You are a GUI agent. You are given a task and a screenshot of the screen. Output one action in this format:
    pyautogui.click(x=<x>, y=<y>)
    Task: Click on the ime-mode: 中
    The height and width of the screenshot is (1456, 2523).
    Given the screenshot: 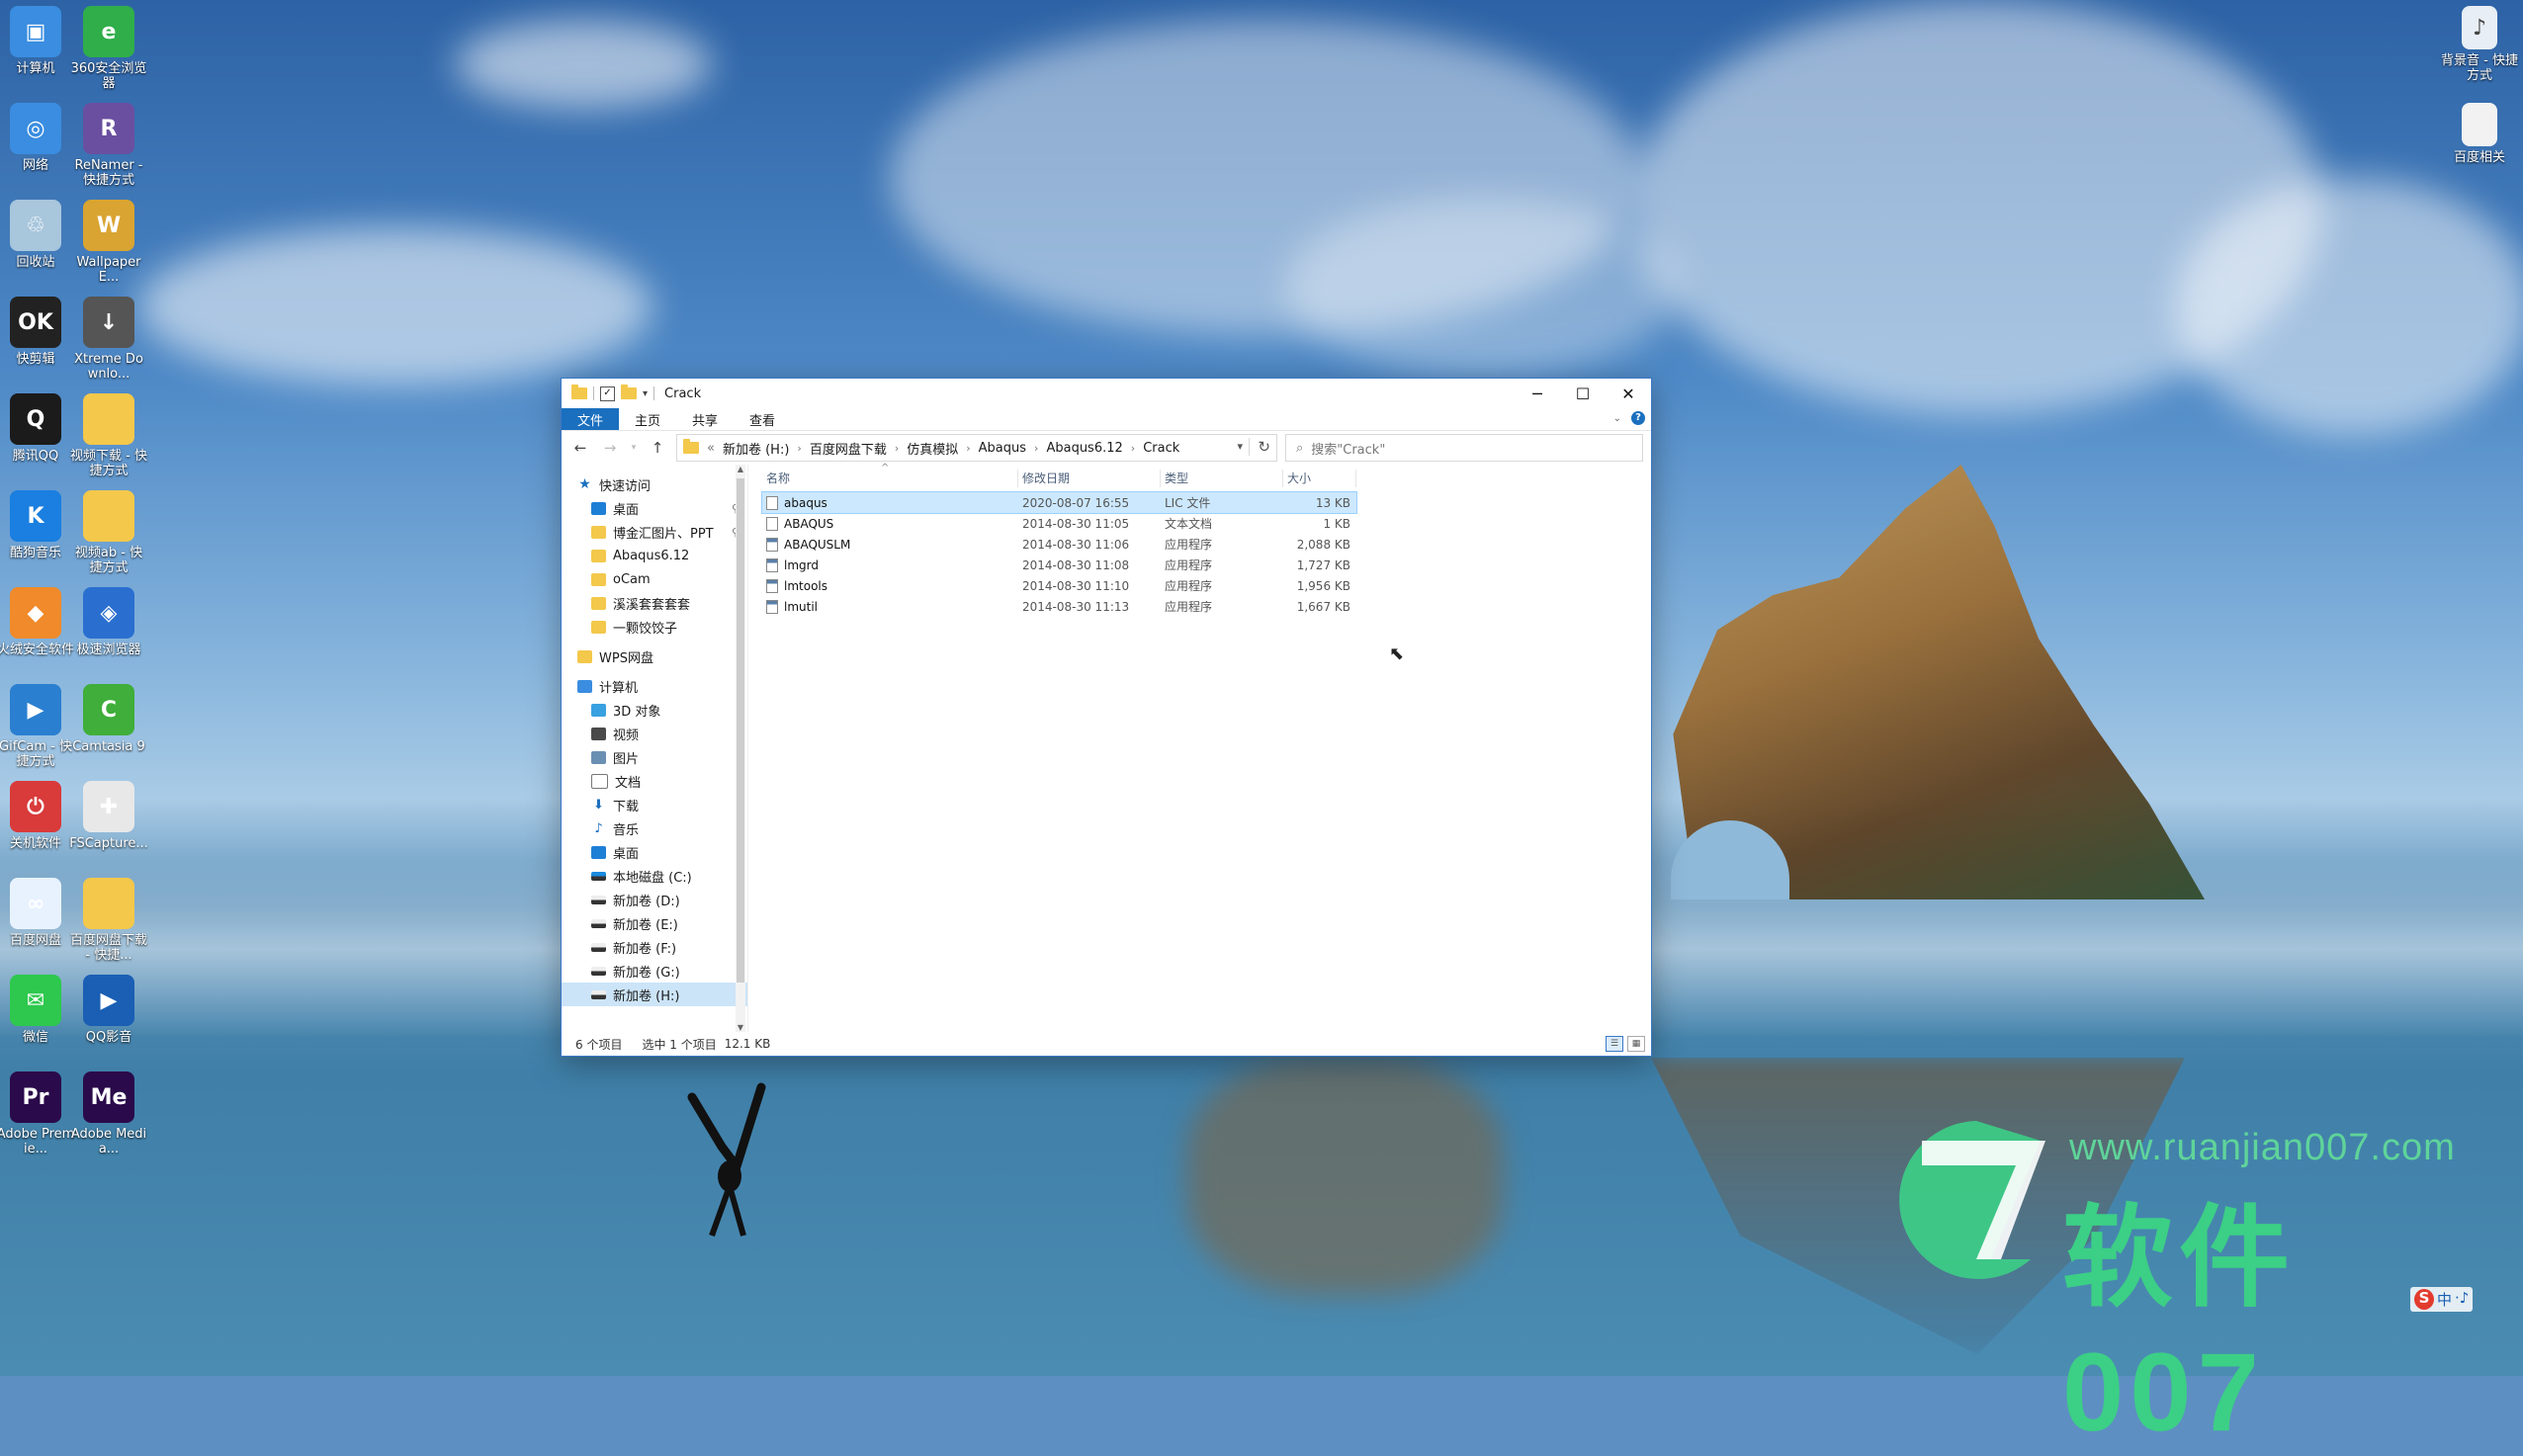 What is the action you would take?
    pyautogui.click(x=2445, y=1299)
    